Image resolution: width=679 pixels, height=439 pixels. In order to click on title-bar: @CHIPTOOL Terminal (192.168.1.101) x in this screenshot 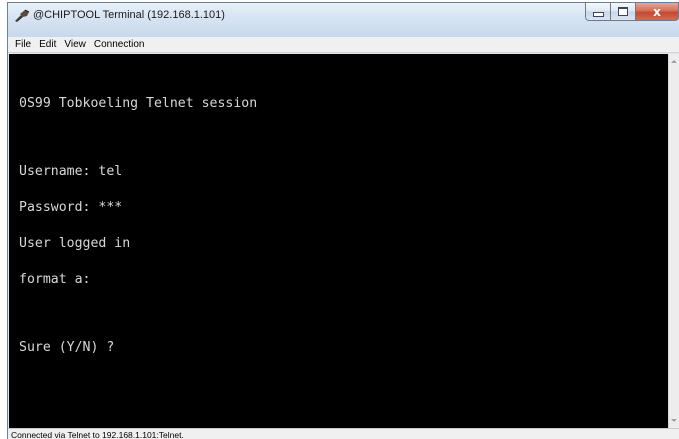, I will do `click(343, 20)`.